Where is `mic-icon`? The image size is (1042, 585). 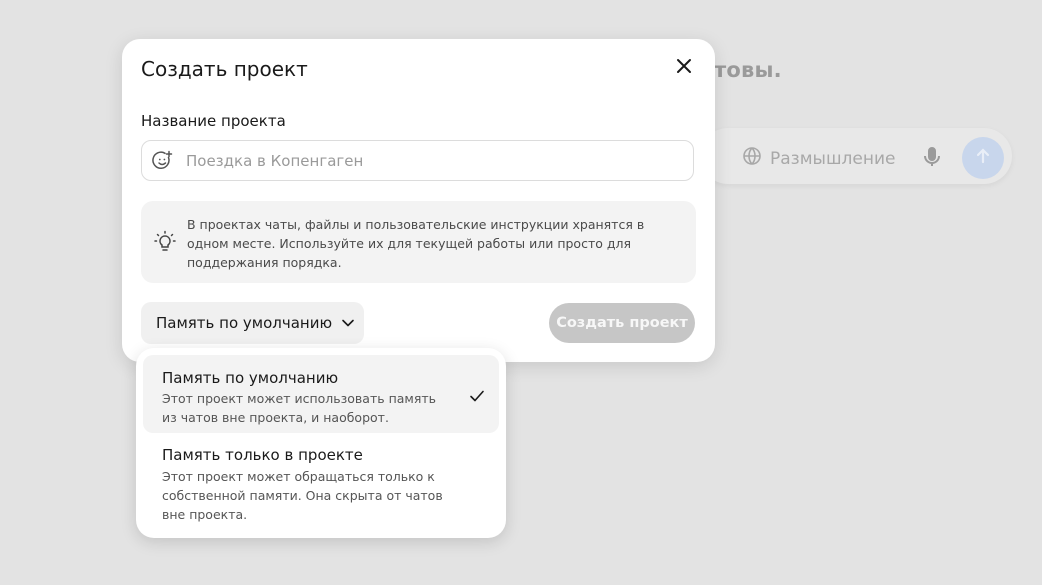 mic-icon is located at coordinates (932, 159).